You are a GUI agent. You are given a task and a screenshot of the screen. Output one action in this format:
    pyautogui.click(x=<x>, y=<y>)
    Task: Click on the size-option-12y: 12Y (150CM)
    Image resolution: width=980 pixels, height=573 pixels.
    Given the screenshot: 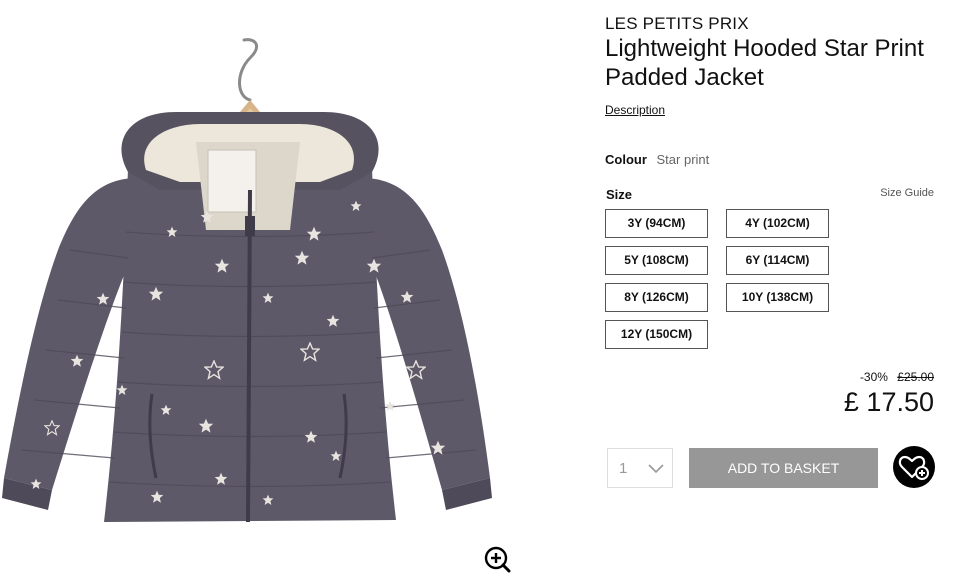 What is the action you would take?
    pyautogui.click(x=656, y=334)
    